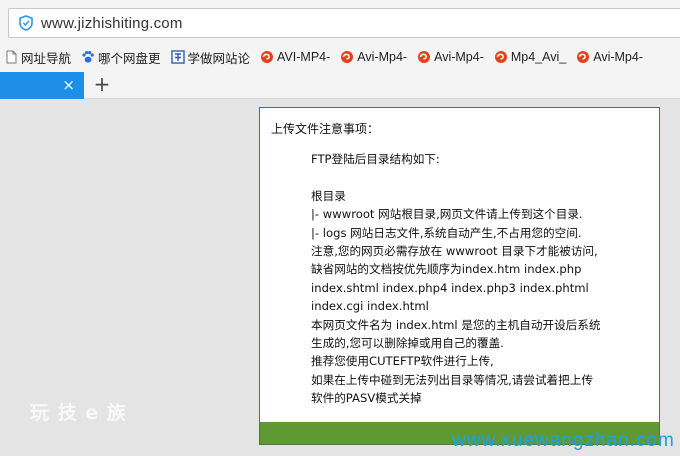  Describe the element at coordinates (219, 58) in the screenshot. I see `bookmark-label: 学做网站论` at that location.